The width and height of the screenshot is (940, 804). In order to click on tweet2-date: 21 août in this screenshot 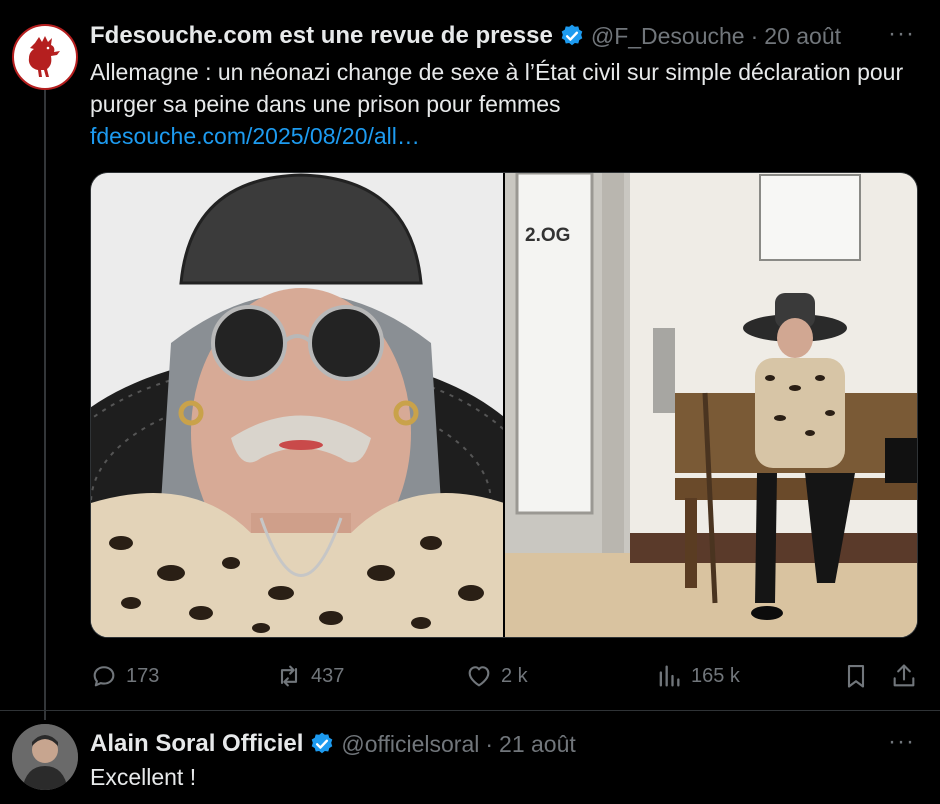, I will do `click(537, 744)`.